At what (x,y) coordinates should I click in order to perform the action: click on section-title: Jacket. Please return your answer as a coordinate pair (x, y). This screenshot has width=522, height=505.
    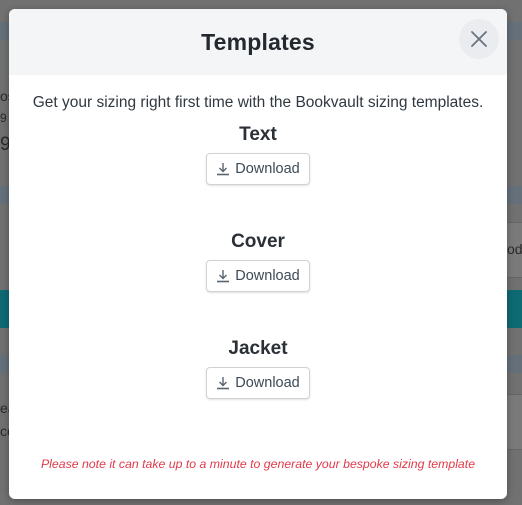
    Looking at the image, I should click on (258, 348).